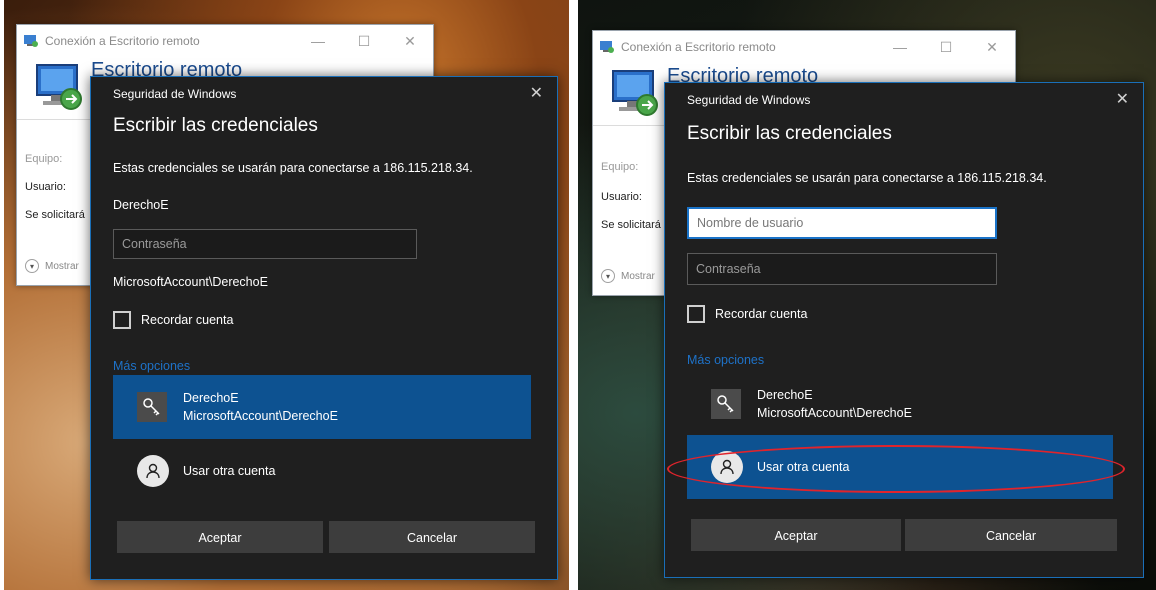 The image size is (1156, 590). What do you see at coordinates (190, 282) in the screenshot?
I see `account-line: MicrosoftAccount\DerechoE` at bounding box center [190, 282].